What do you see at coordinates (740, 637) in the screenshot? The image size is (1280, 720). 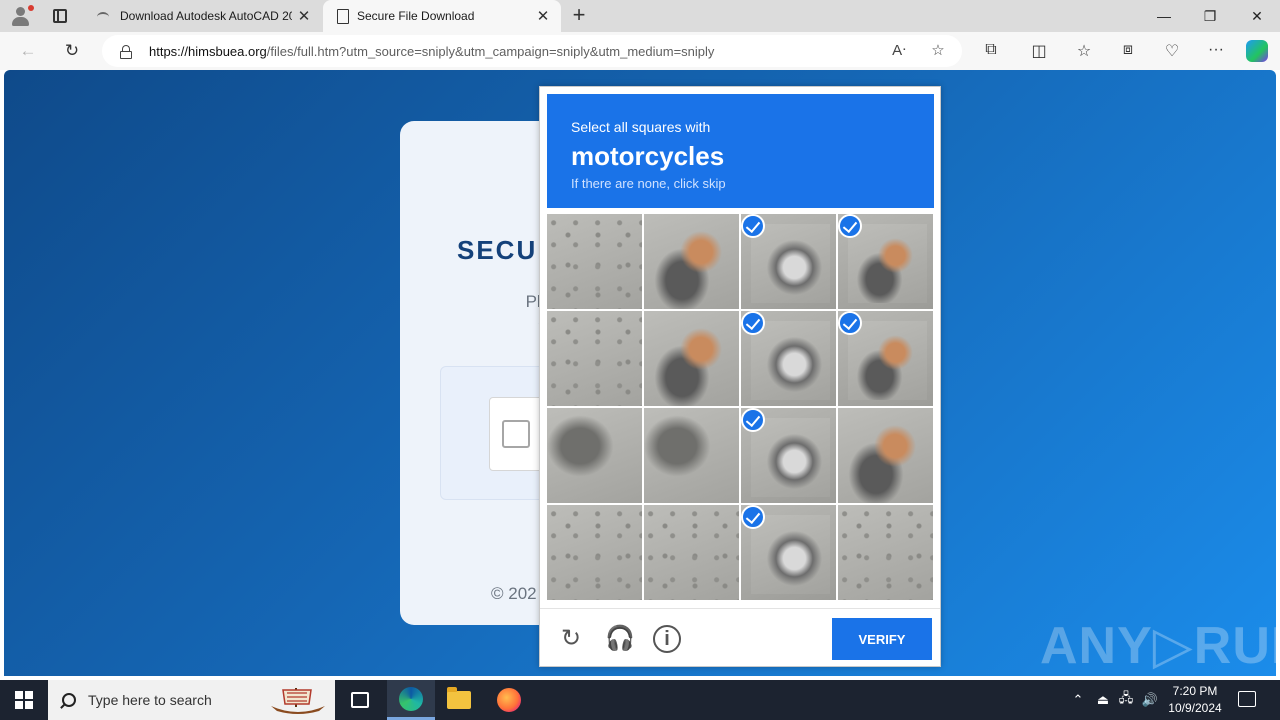 I see `challenge-footer: ↻ 🎧 i VERIFY` at bounding box center [740, 637].